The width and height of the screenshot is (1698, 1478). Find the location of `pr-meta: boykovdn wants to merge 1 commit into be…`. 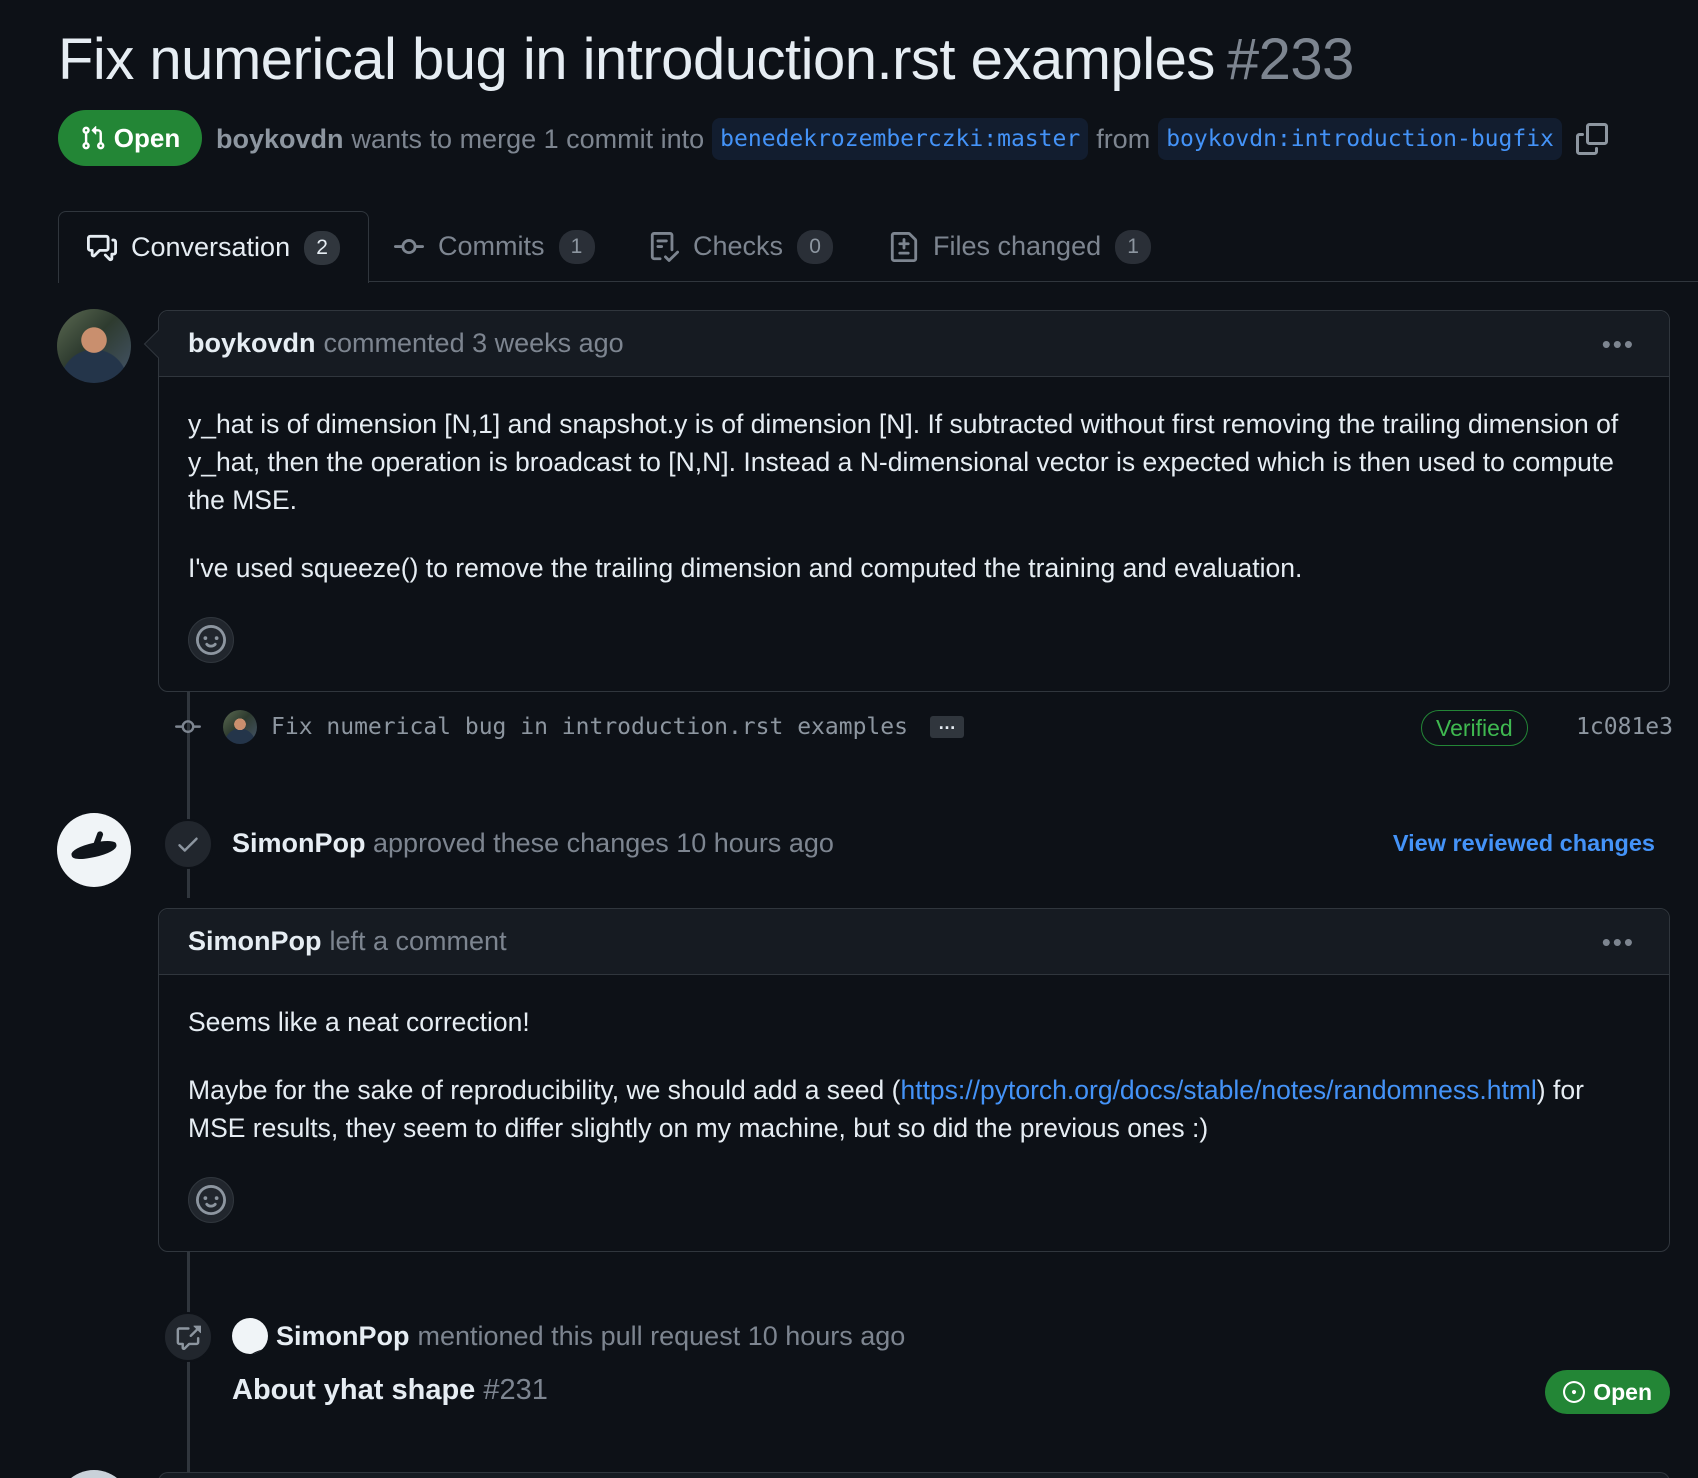

pr-meta: boykovdn wants to merge 1 commit into be… is located at coordinates (912, 139).